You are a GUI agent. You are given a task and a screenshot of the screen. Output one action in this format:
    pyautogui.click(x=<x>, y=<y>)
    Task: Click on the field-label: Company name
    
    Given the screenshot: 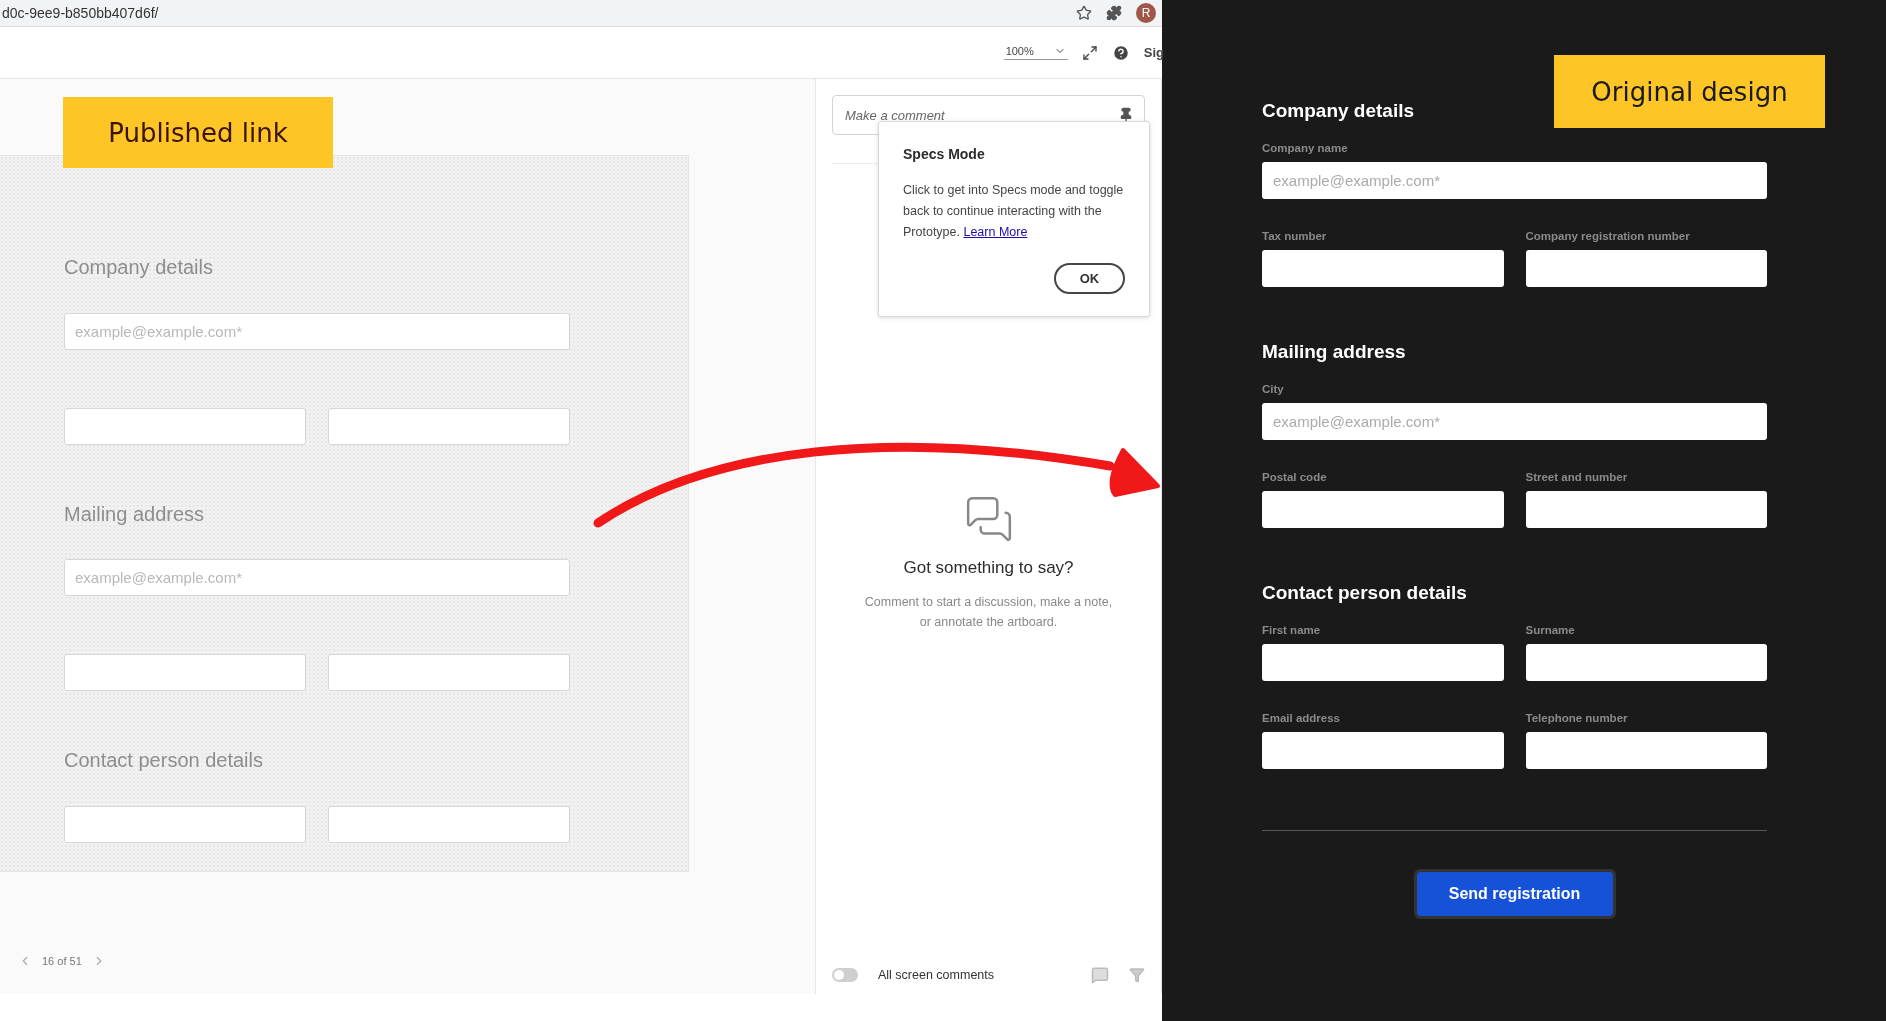 What is the action you would take?
    pyautogui.click(x=1305, y=148)
    